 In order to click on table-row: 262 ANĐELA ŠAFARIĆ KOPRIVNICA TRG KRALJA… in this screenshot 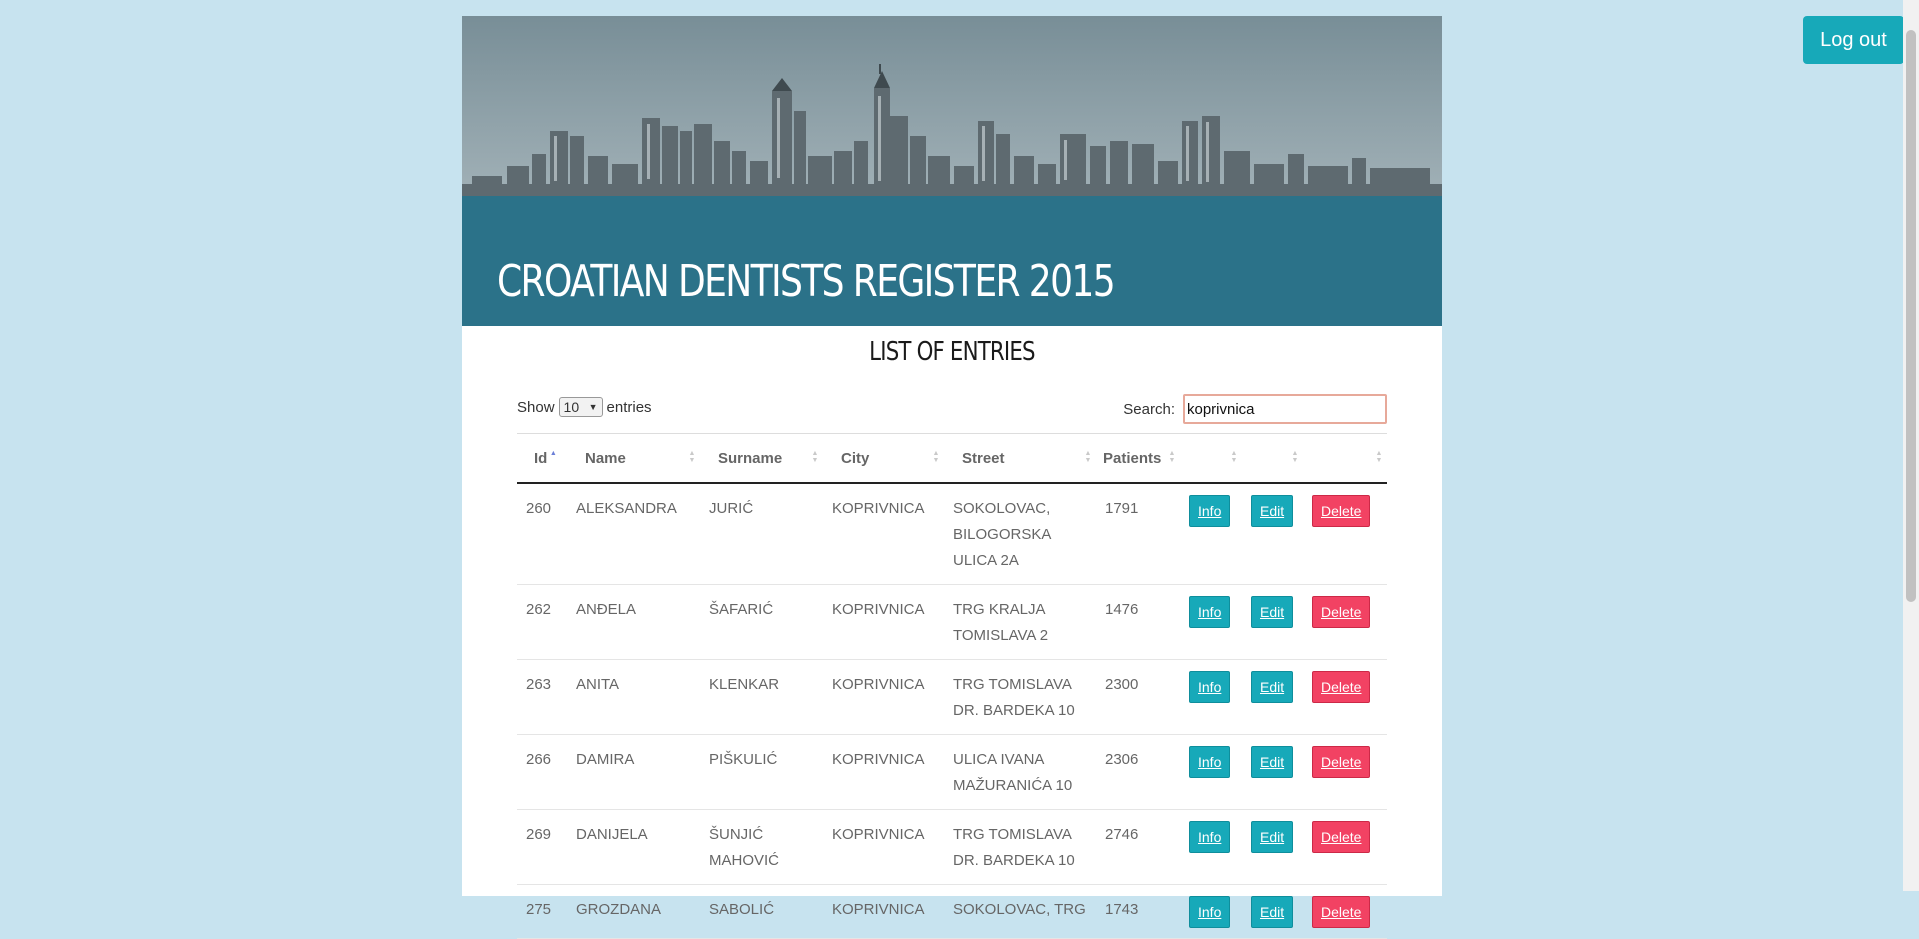, I will do `click(952, 622)`.